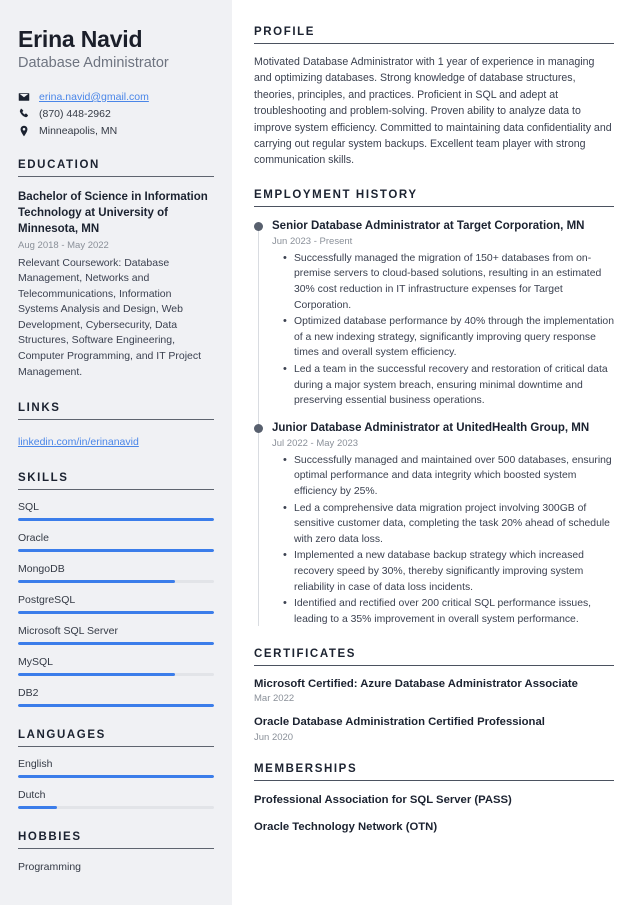  What do you see at coordinates (336, 194) in the screenshot?
I see `employment-heading: EMPLOYMENT HISTORY` at bounding box center [336, 194].